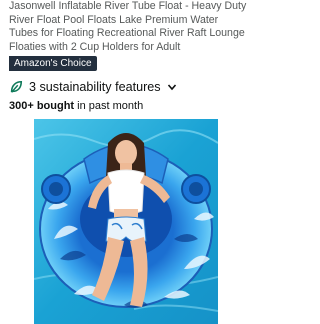 Image resolution: width=320 pixels, height=324 pixels. I want to click on sustainability-features-toggle: 3 sustainability features, so click(93, 87).